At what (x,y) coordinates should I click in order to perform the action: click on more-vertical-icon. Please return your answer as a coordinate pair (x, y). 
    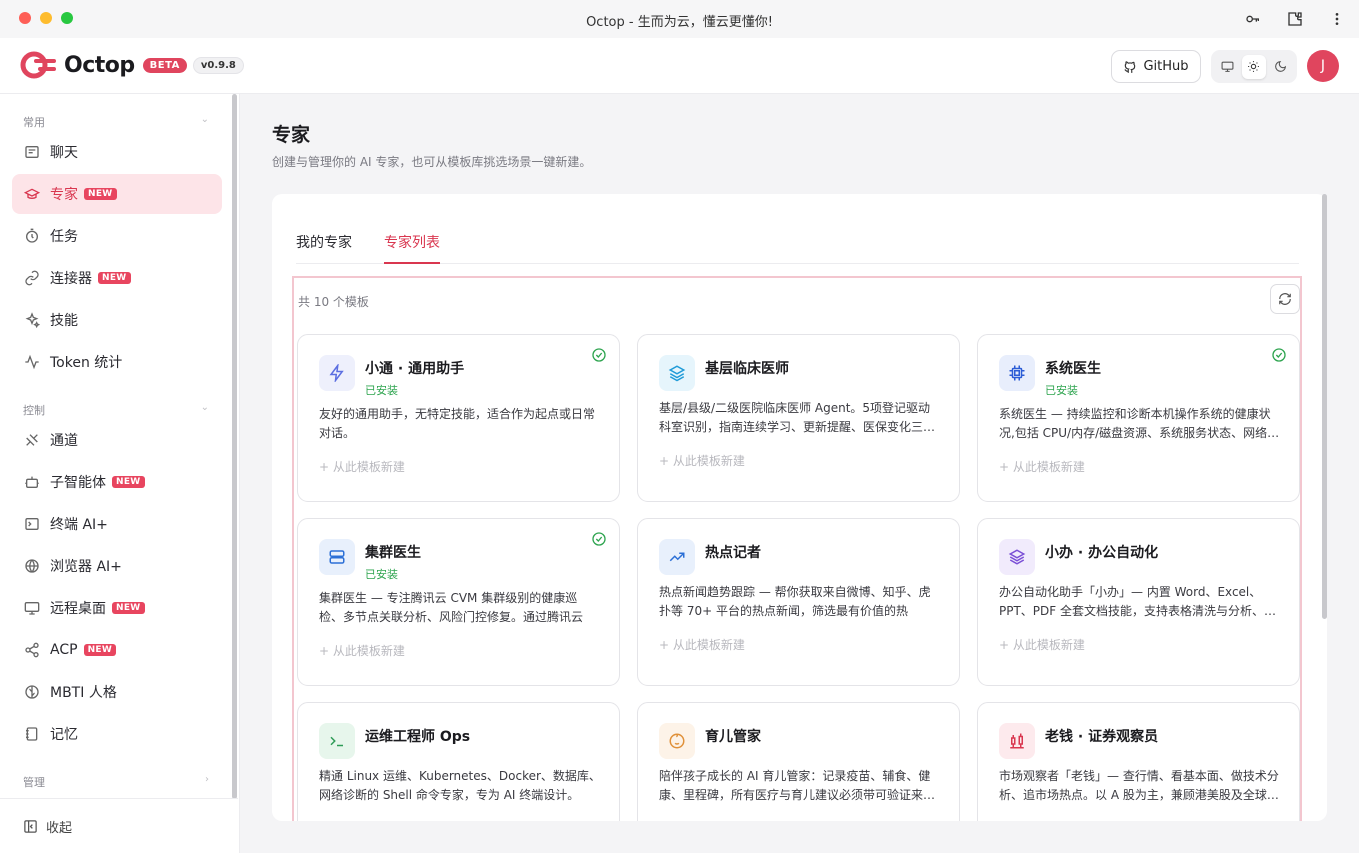
    Looking at the image, I should click on (1337, 19).